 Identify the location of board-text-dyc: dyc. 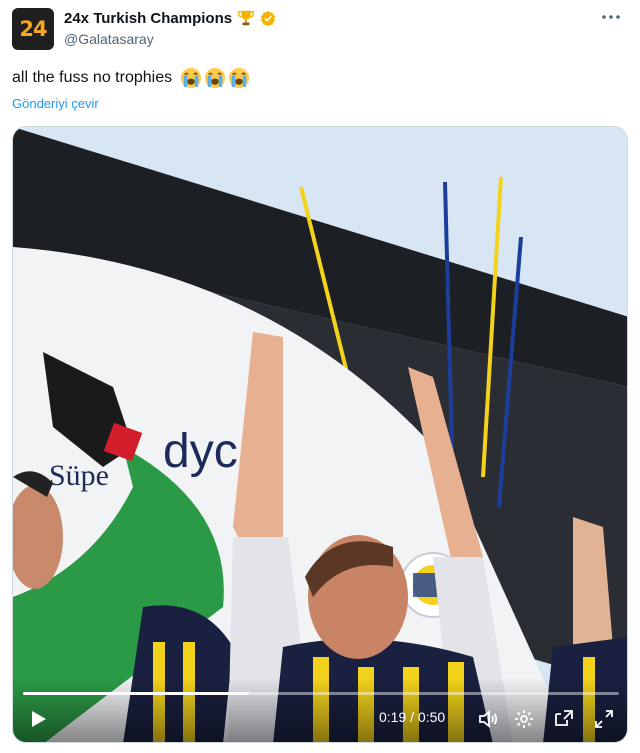
(200, 451).